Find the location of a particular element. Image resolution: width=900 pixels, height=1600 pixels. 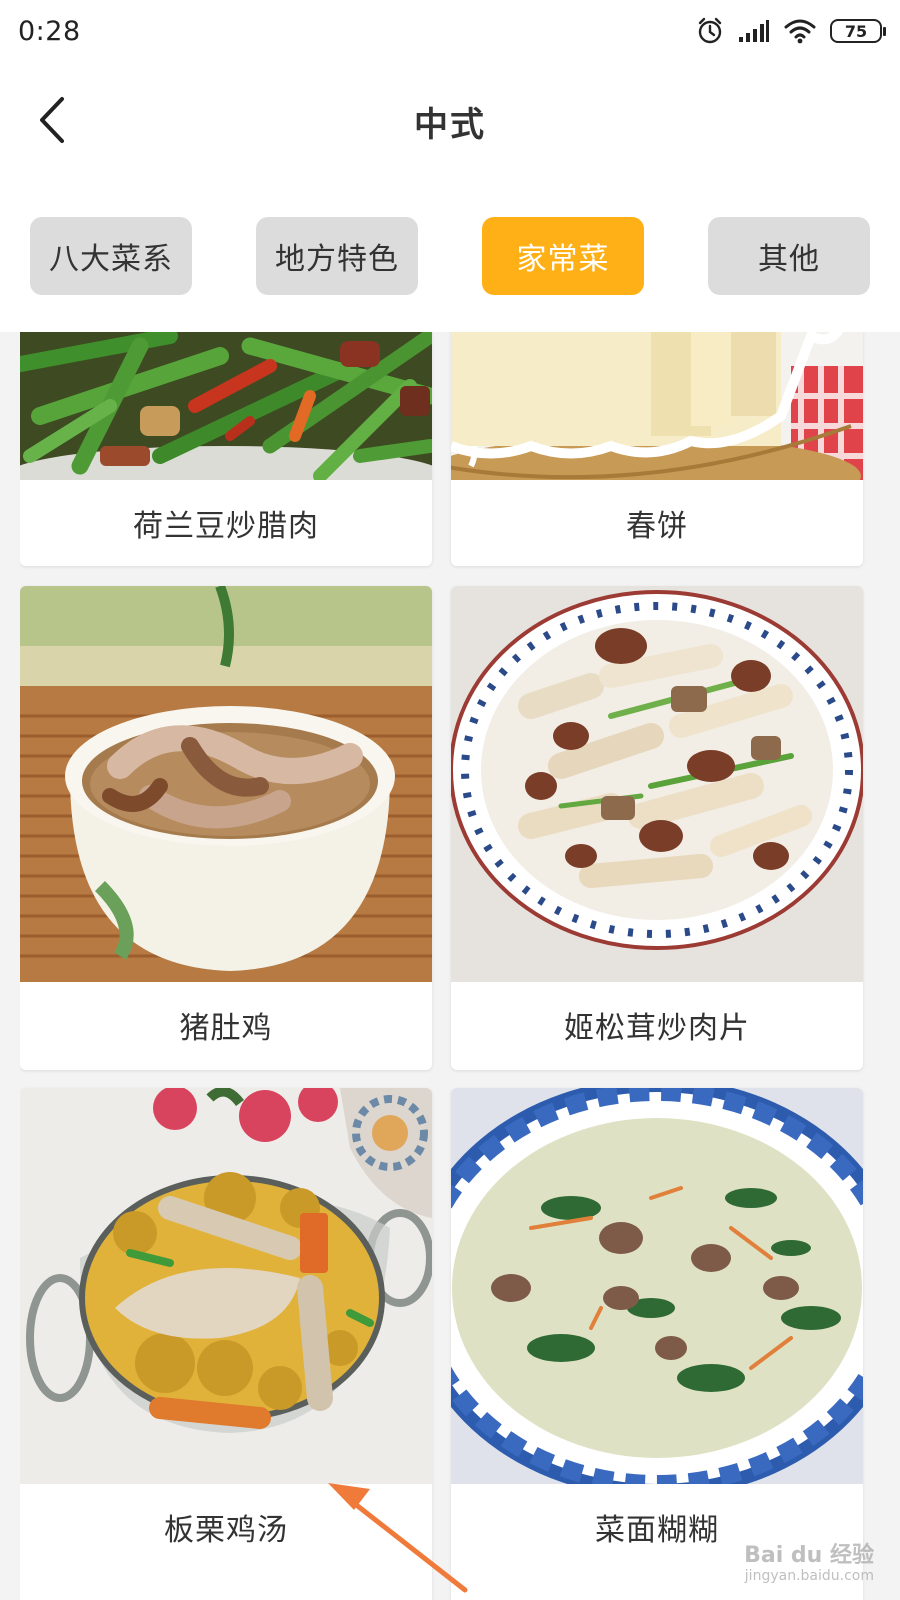

recipe-name: 春饼 is located at coordinates (657, 523).